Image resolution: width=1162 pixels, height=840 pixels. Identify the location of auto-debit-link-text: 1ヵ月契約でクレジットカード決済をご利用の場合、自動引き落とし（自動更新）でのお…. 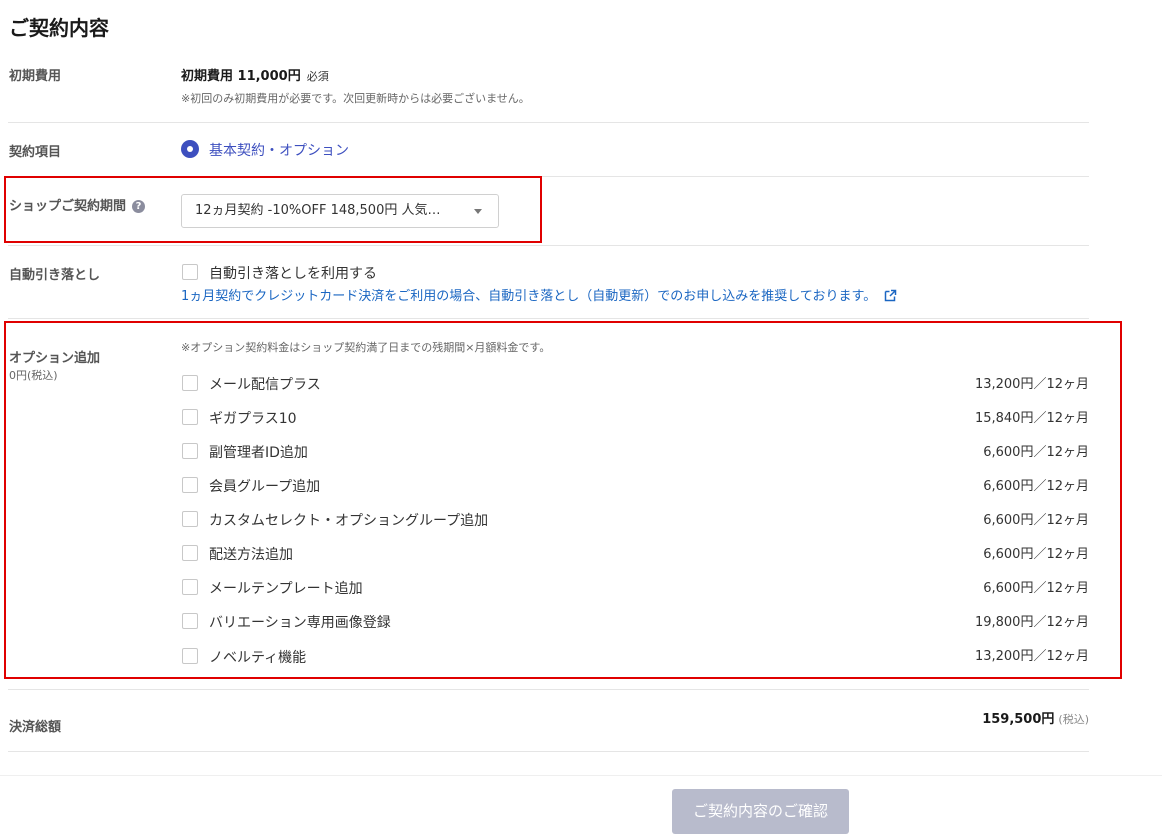
(529, 296).